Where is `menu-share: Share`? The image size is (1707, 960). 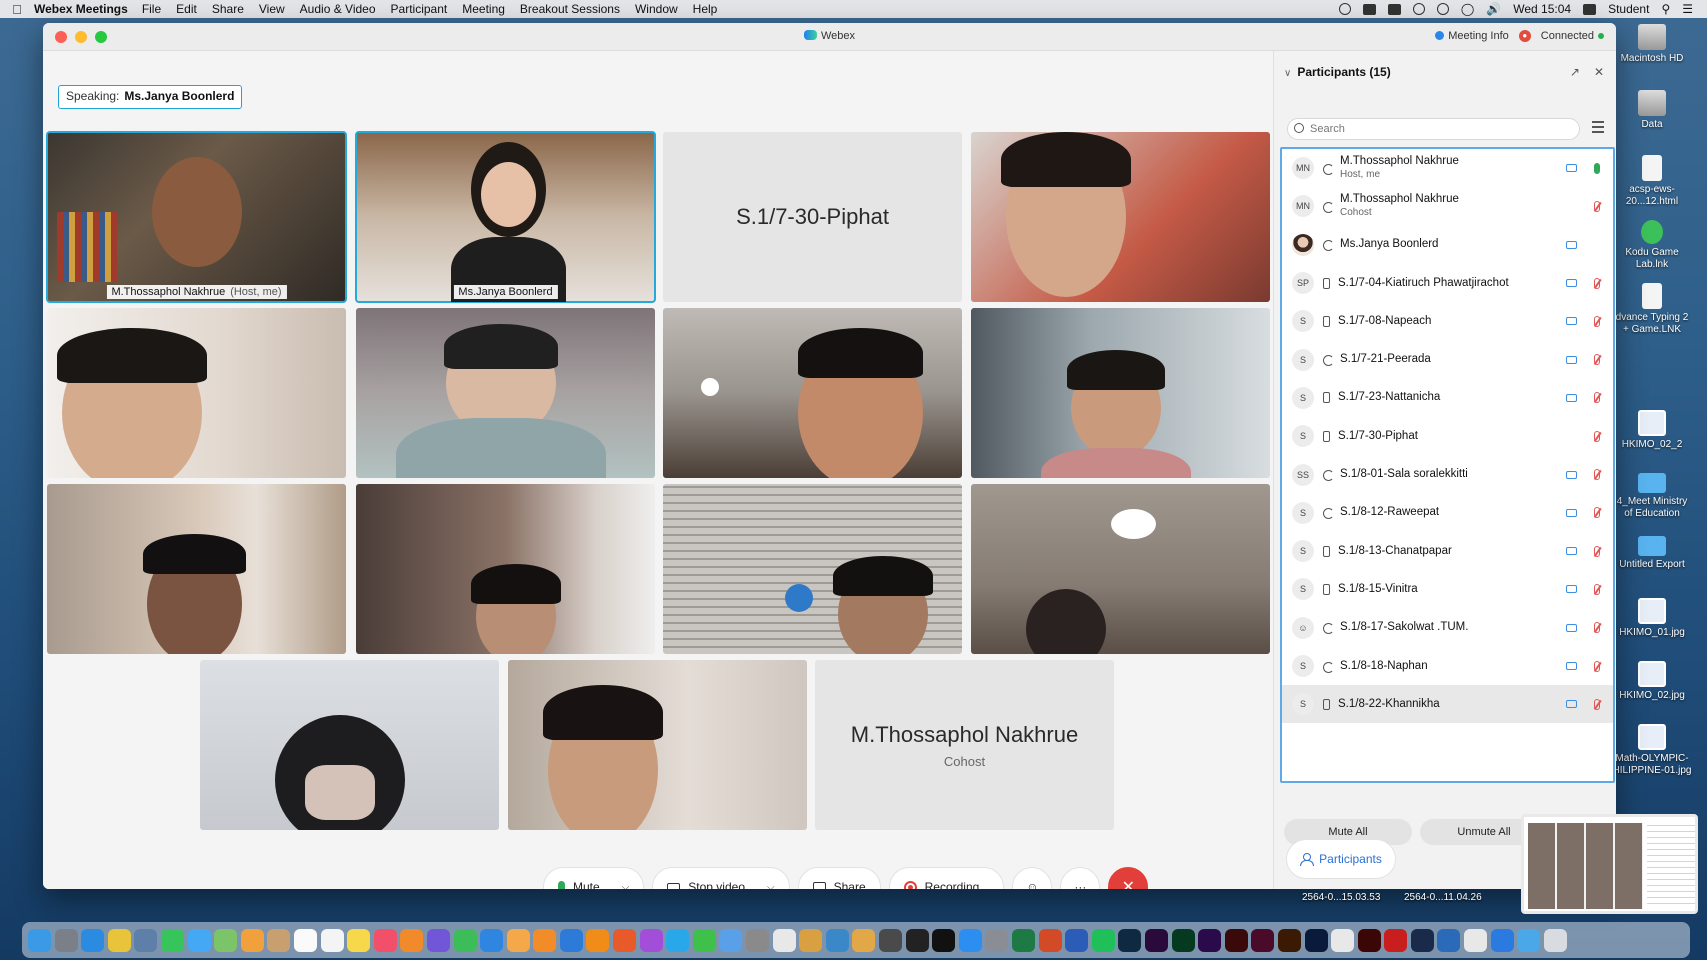
menu-share: Share is located at coordinates (228, 9).